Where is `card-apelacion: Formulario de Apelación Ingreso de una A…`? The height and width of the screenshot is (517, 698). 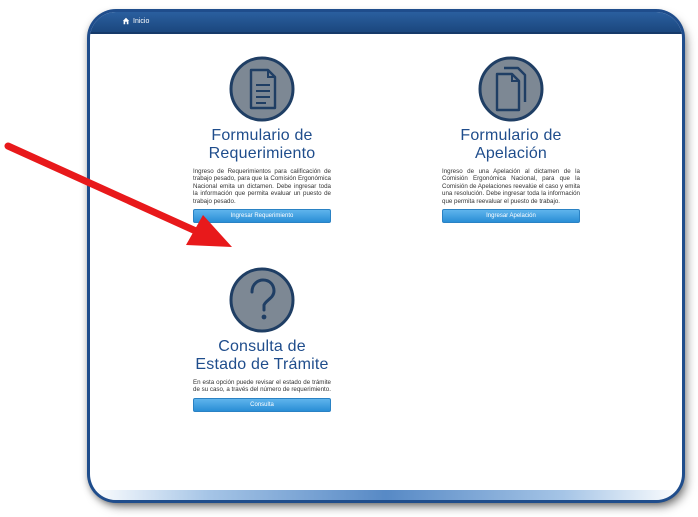
card-apelacion: Formulario de Apelación Ingreso de una A… is located at coordinates (511, 139).